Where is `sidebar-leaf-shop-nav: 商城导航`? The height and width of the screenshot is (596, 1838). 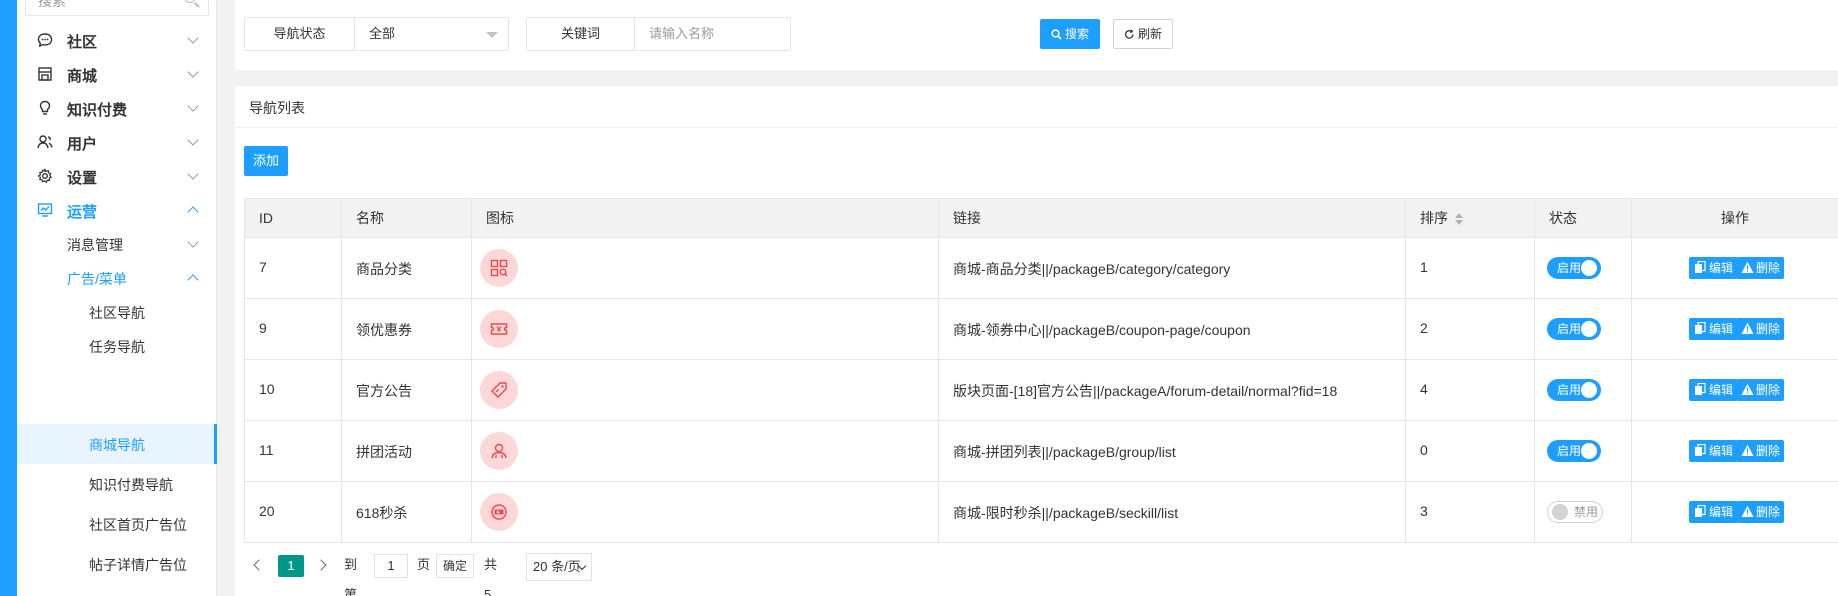 sidebar-leaf-shop-nav: 商城导航 is located at coordinates (117, 444).